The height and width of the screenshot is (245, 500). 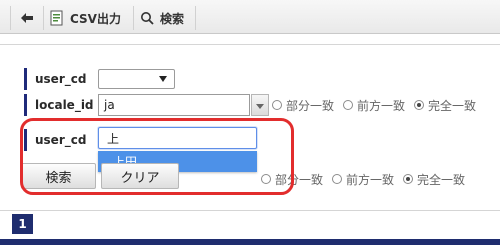 What do you see at coordinates (95, 18) in the screenshot?
I see `csv-export-label: CSV出力` at bounding box center [95, 18].